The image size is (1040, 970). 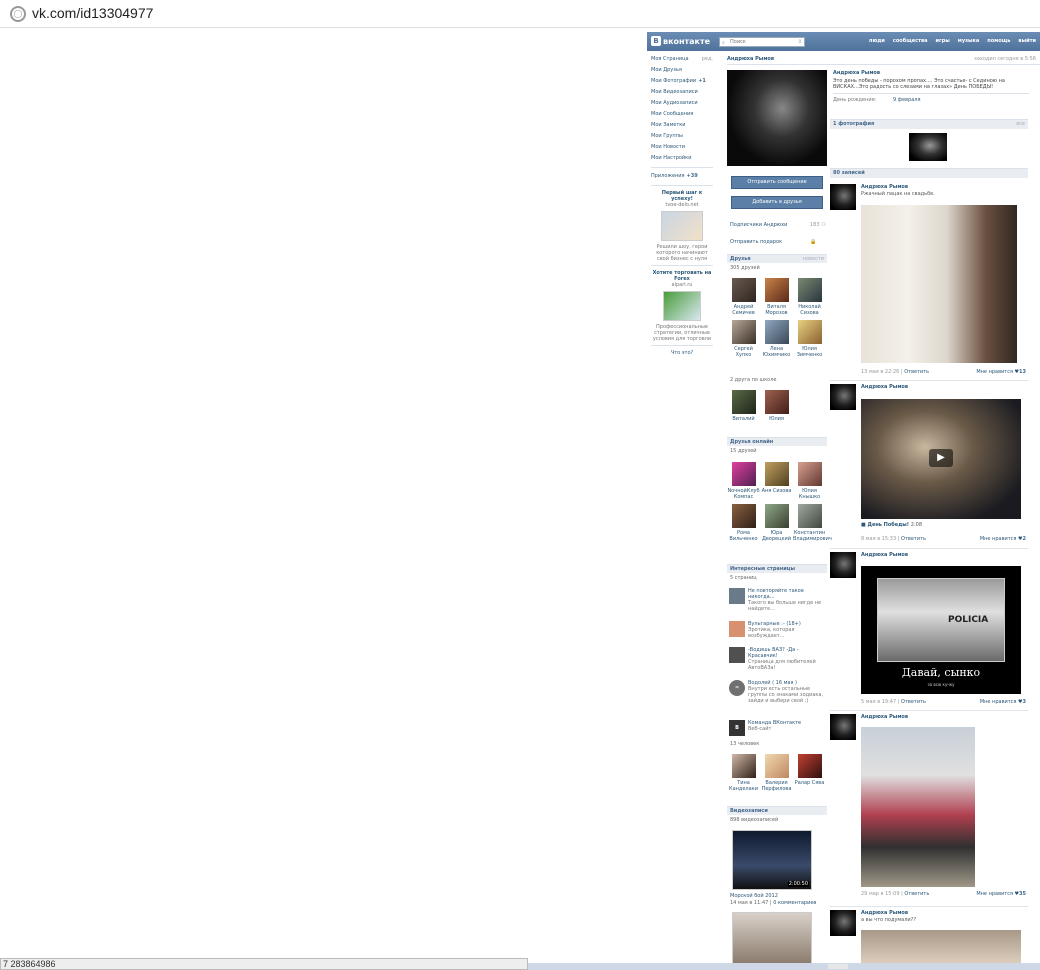 I want to click on menu-groups: Мои Группы, so click(x=682, y=136).